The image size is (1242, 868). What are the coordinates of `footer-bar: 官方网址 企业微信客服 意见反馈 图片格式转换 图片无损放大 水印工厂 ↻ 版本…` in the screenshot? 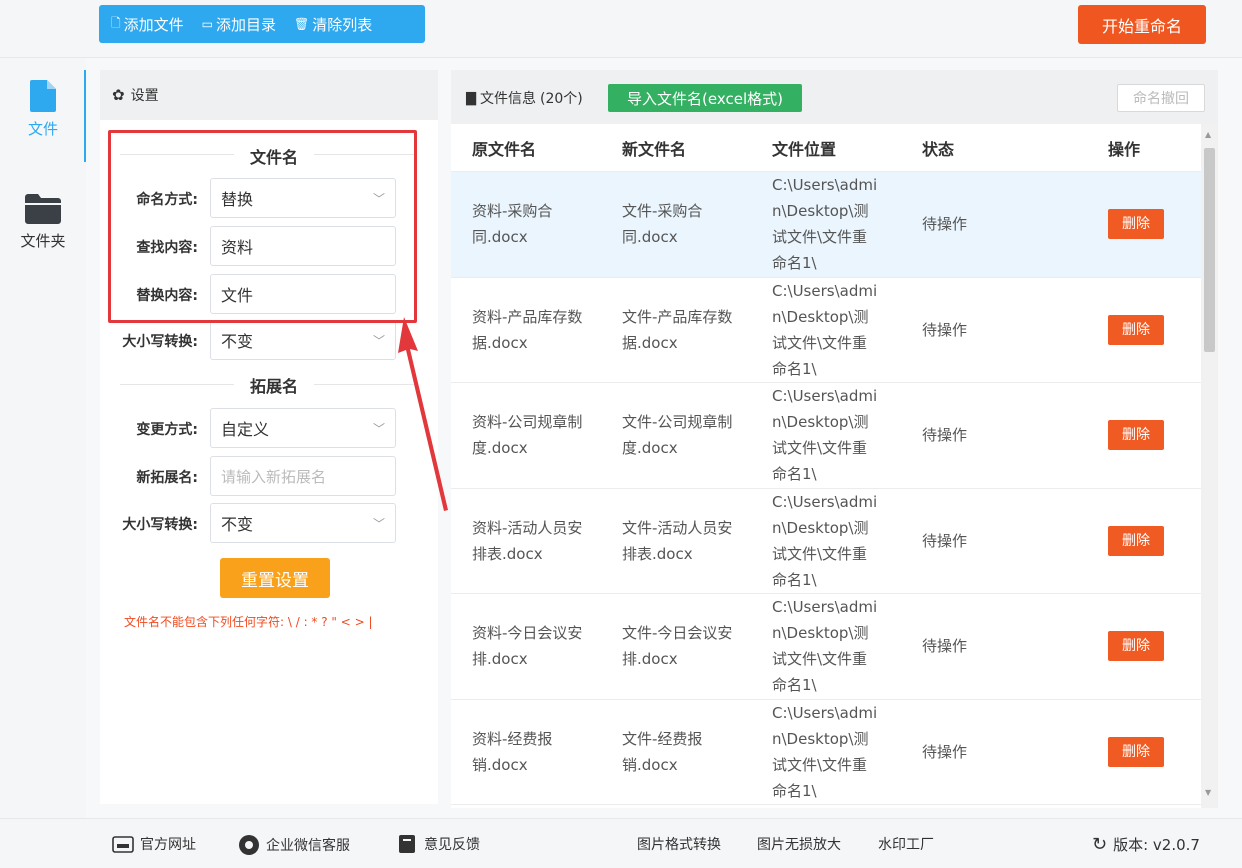 It's located at (621, 843).